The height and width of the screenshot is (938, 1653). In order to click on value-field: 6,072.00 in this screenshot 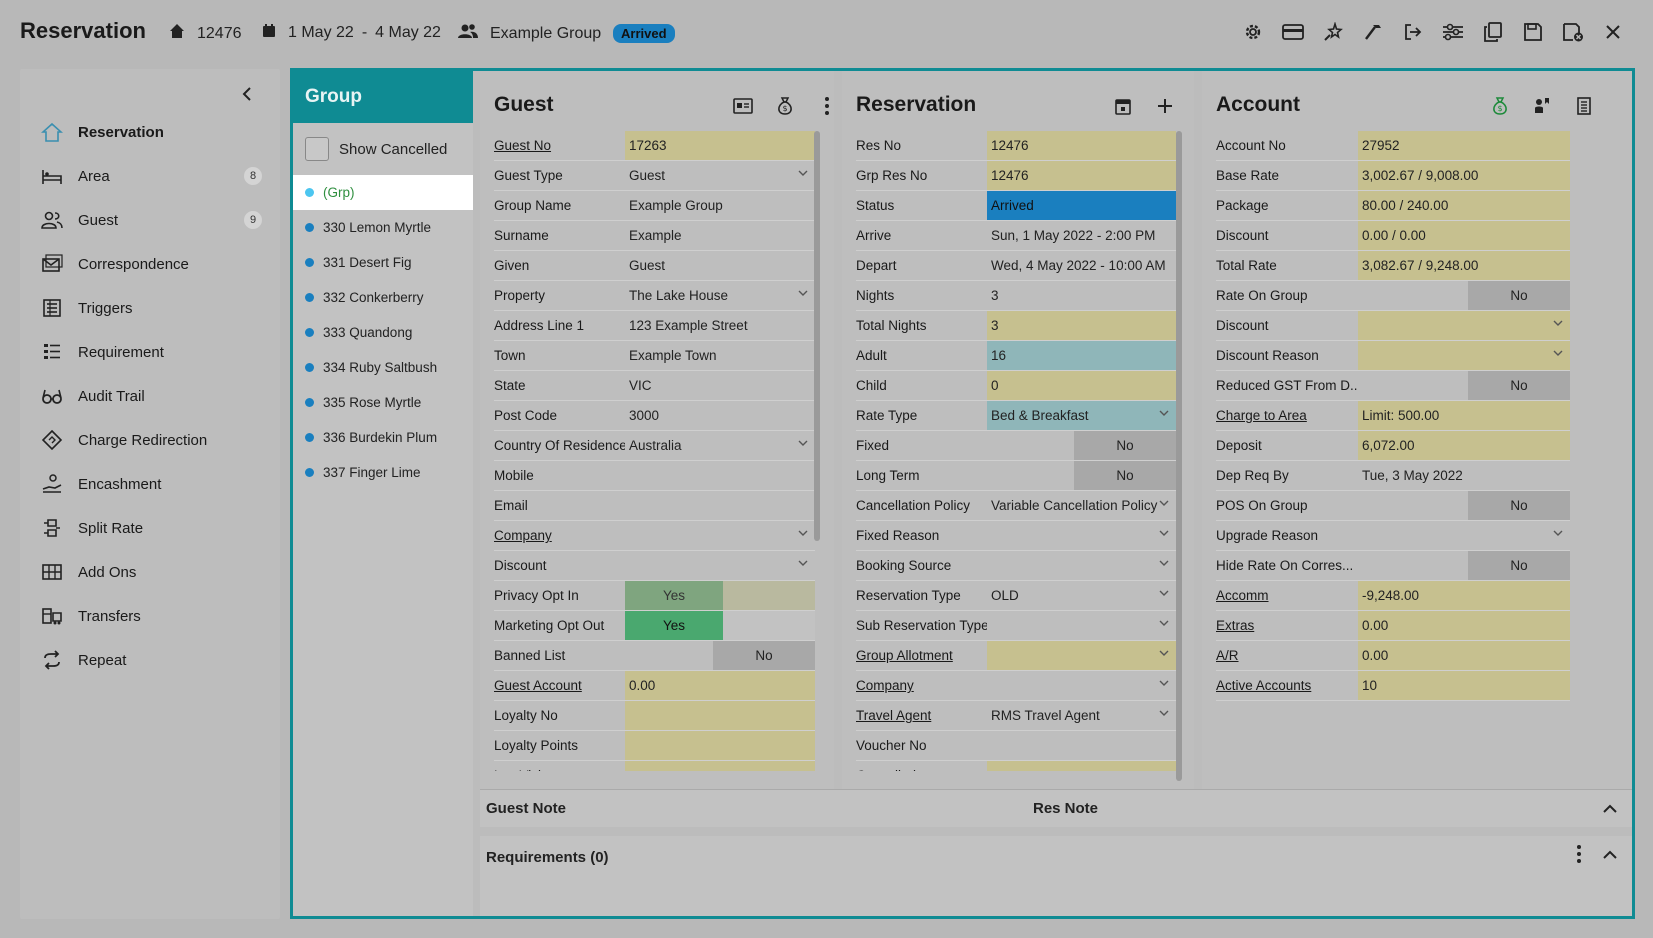, I will do `click(1464, 445)`.